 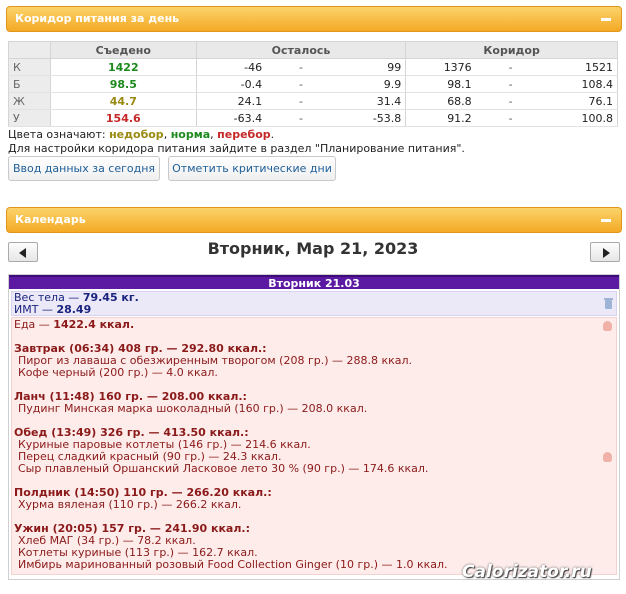 What do you see at coordinates (252, 168) in the screenshot?
I see `critical-days-button: Отметить критические дни` at bounding box center [252, 168].